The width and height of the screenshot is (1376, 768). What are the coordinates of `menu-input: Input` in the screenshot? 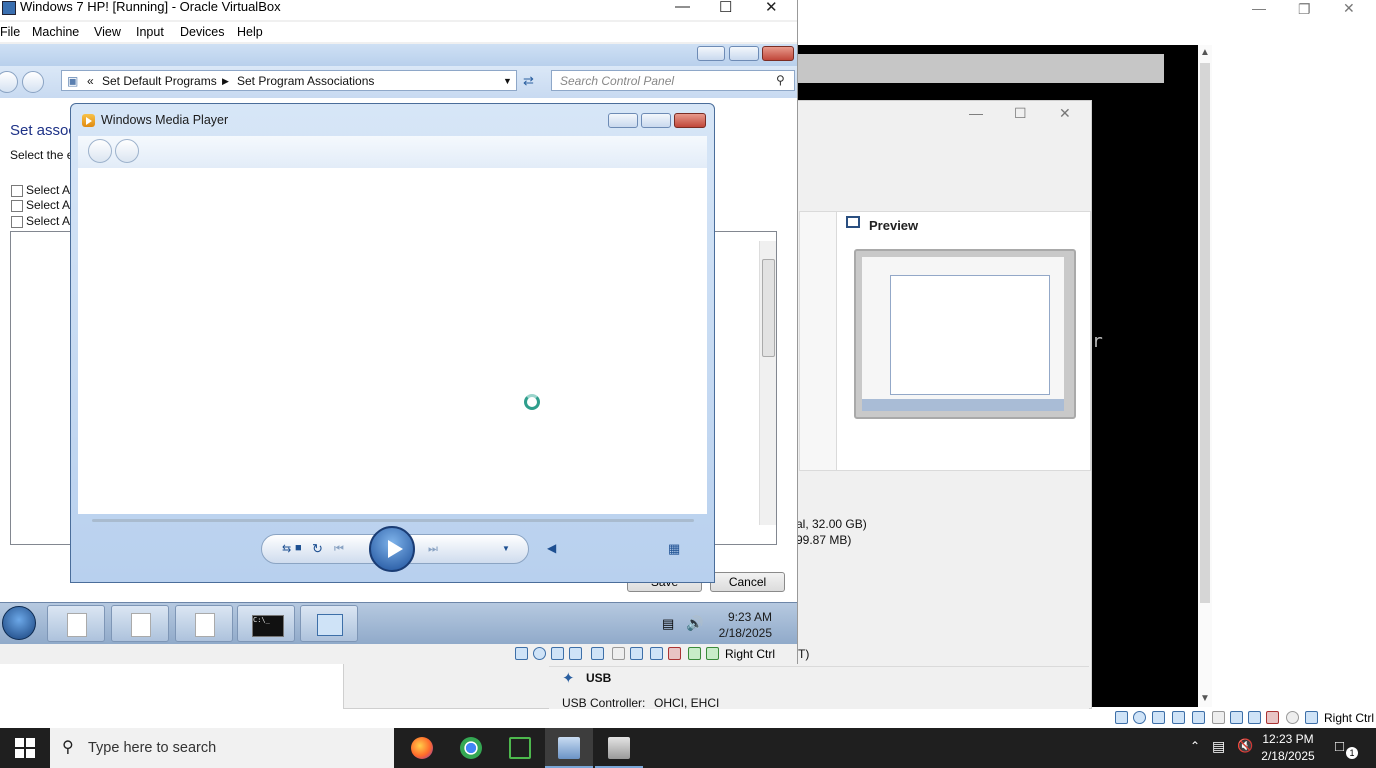 It's located at (150, 32).